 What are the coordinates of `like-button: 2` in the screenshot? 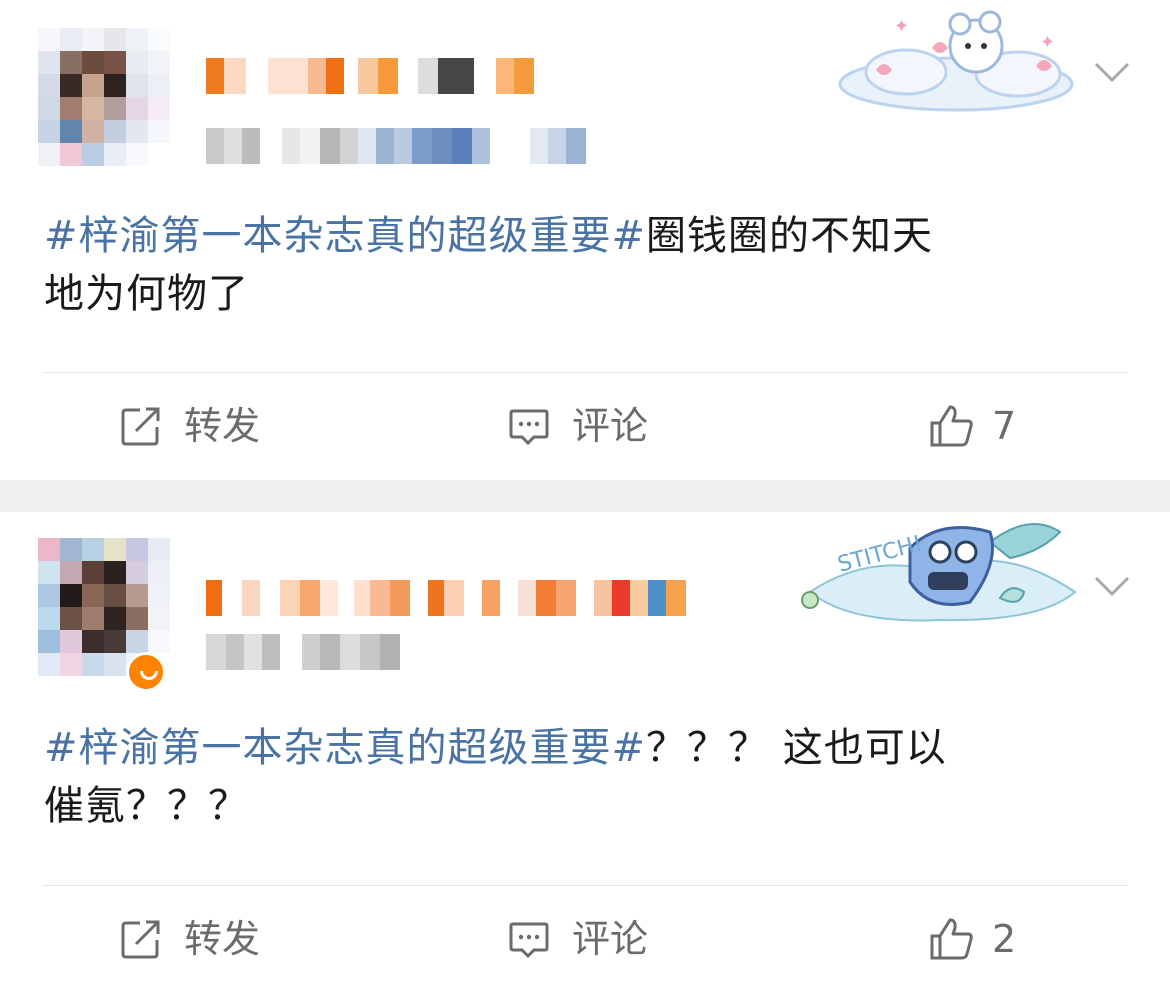 It's located at (972, 939).